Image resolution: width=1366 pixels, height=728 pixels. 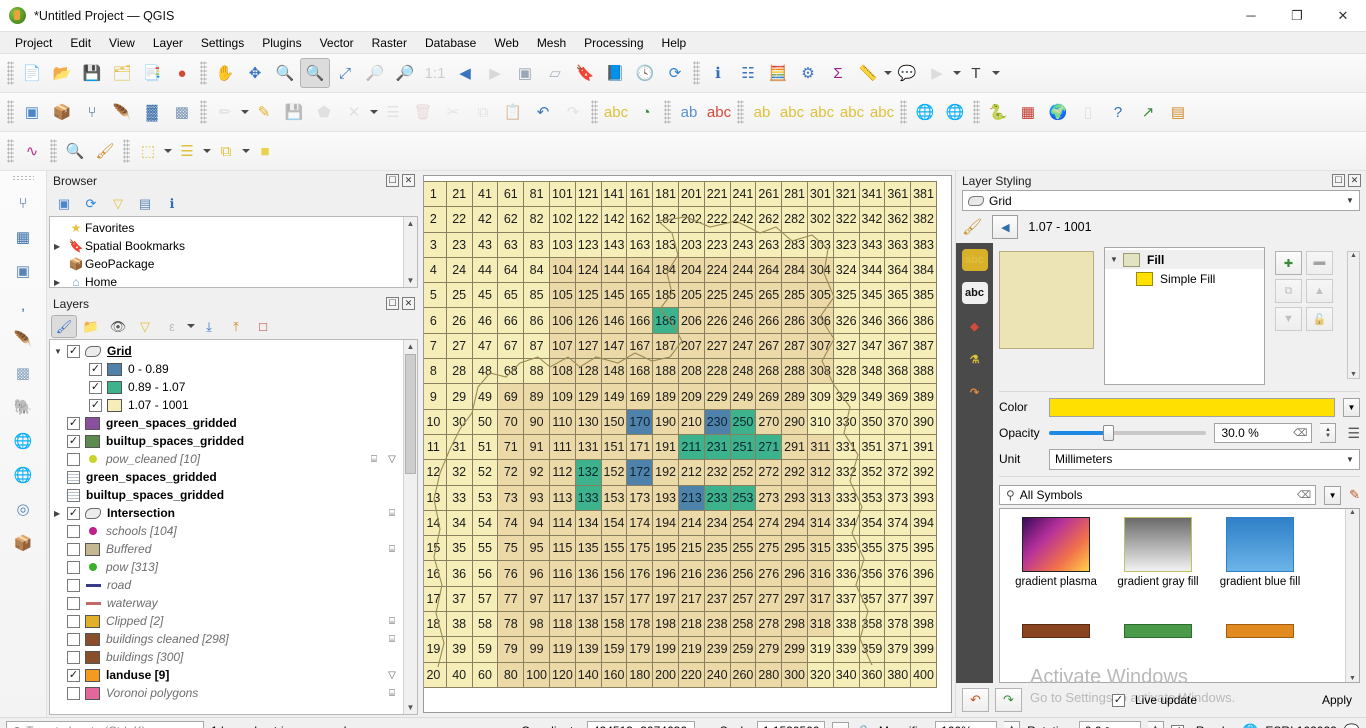 What do you see at coordinates (898, 523) in the screenshot?
I see `grid-cell: 374` at bounding box center [898, 523].